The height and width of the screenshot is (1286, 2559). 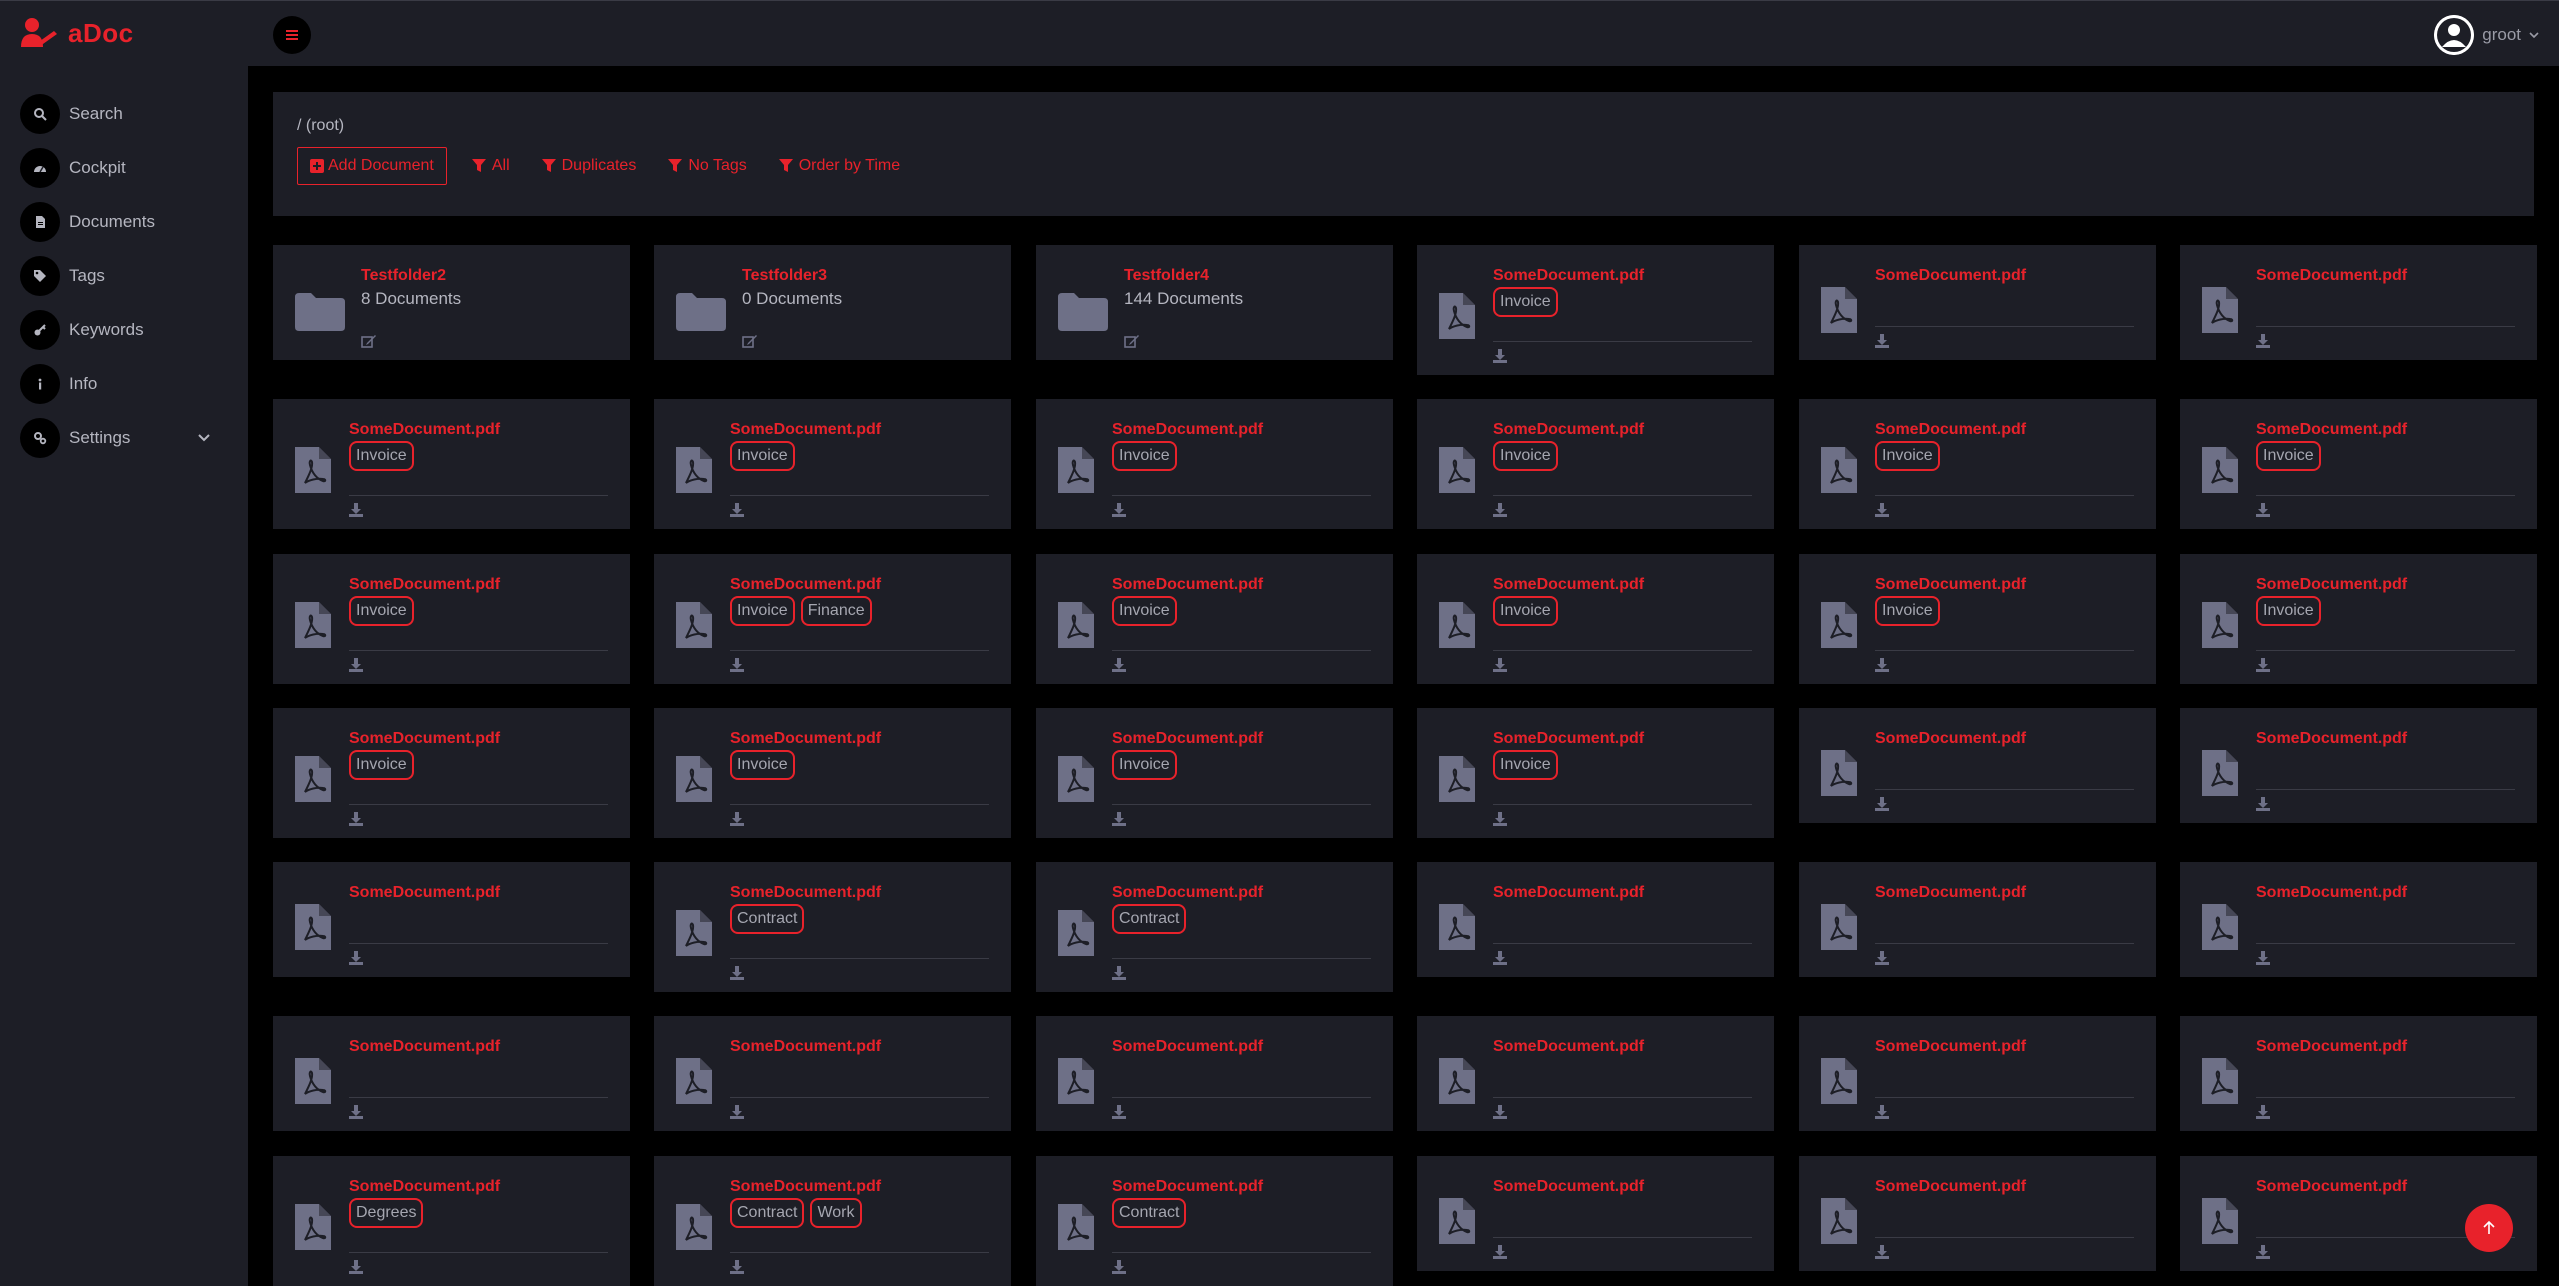 I want to click on document-card: SomeDocument.pdf Contract Work, so click(x=832, y=1221).